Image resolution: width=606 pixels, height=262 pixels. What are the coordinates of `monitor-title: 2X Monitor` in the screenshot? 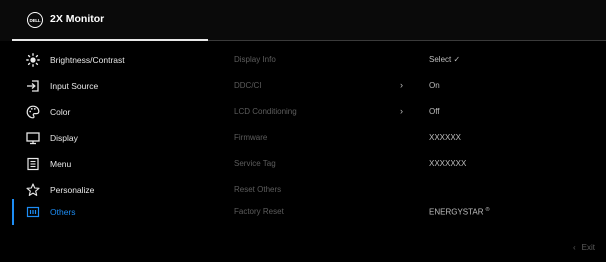 It's located at (77, 19).